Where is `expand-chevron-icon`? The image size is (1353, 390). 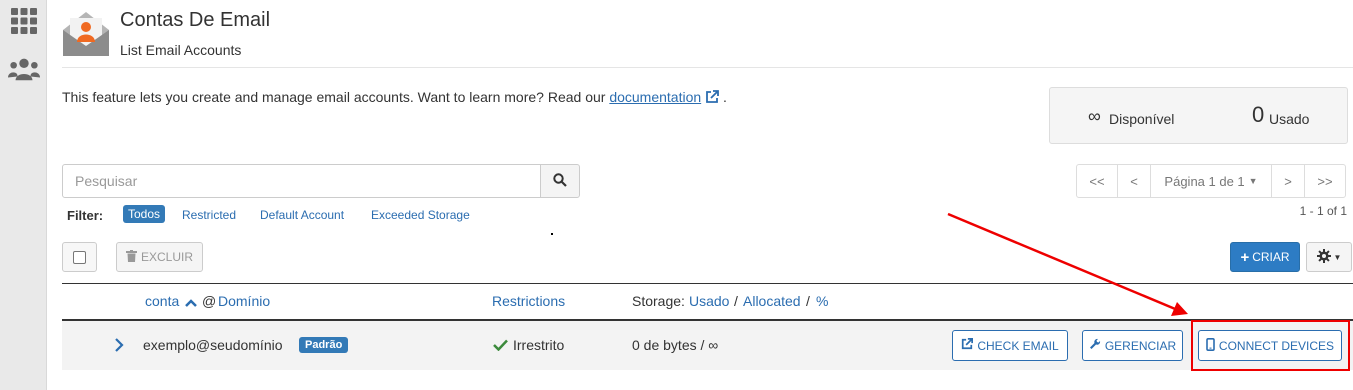
expand-chevron-icon is located at coordinates (119, 346).